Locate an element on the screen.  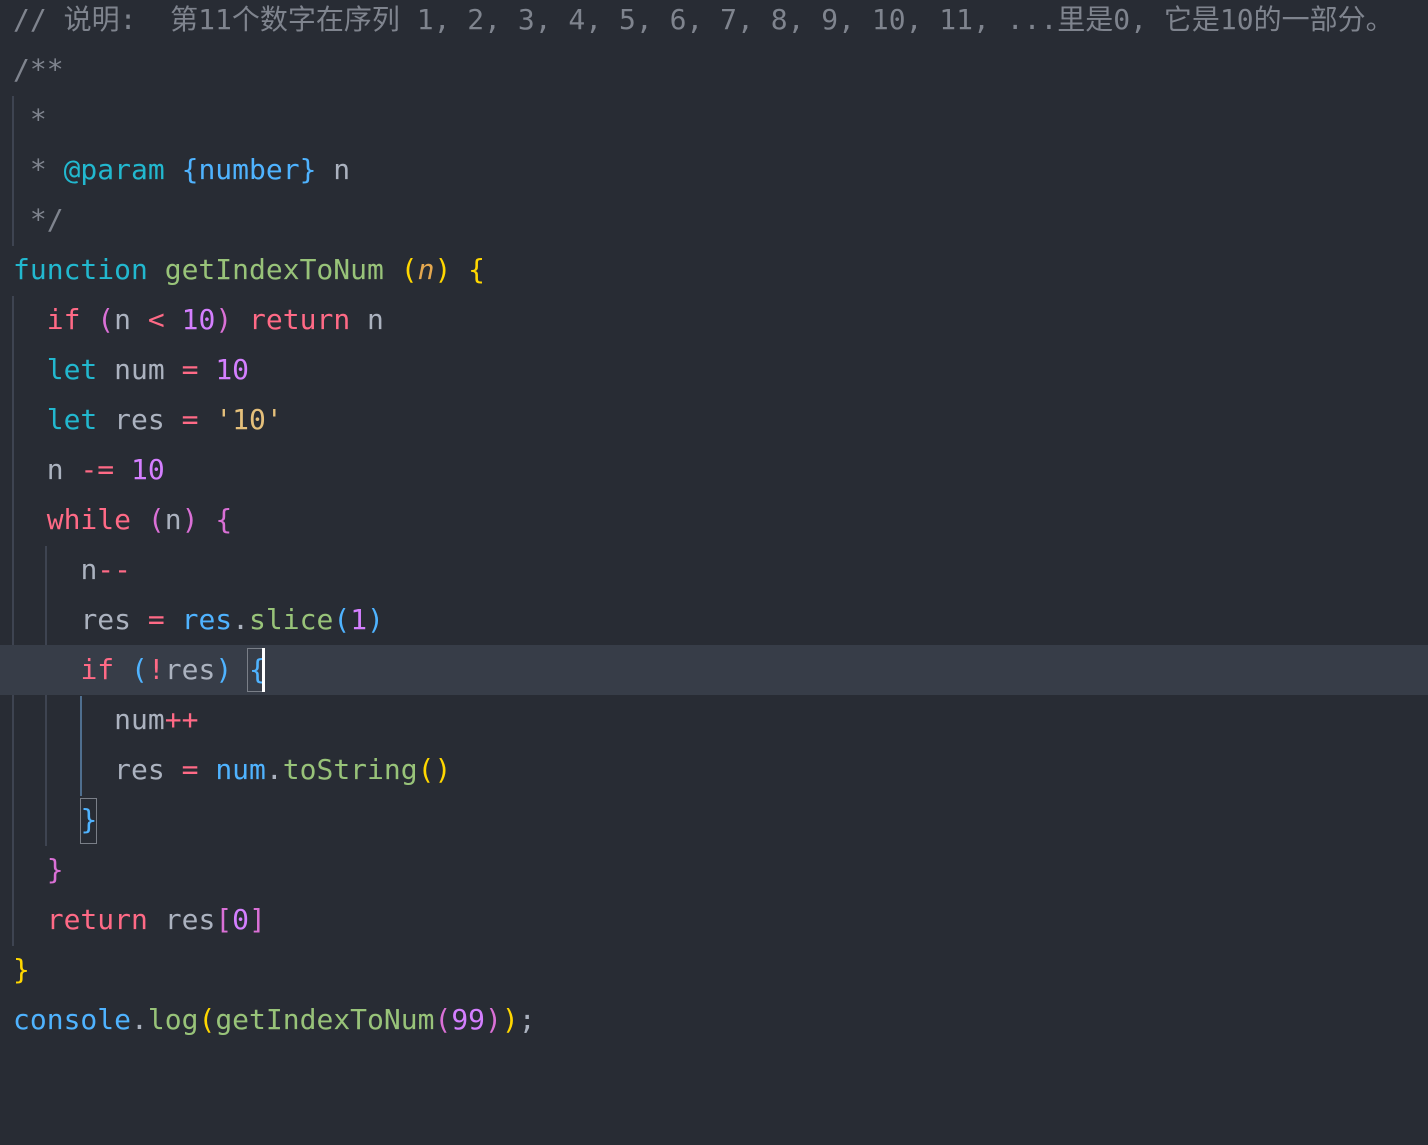
code-line-8: let num = 10 is located at coordinates (714, 370).